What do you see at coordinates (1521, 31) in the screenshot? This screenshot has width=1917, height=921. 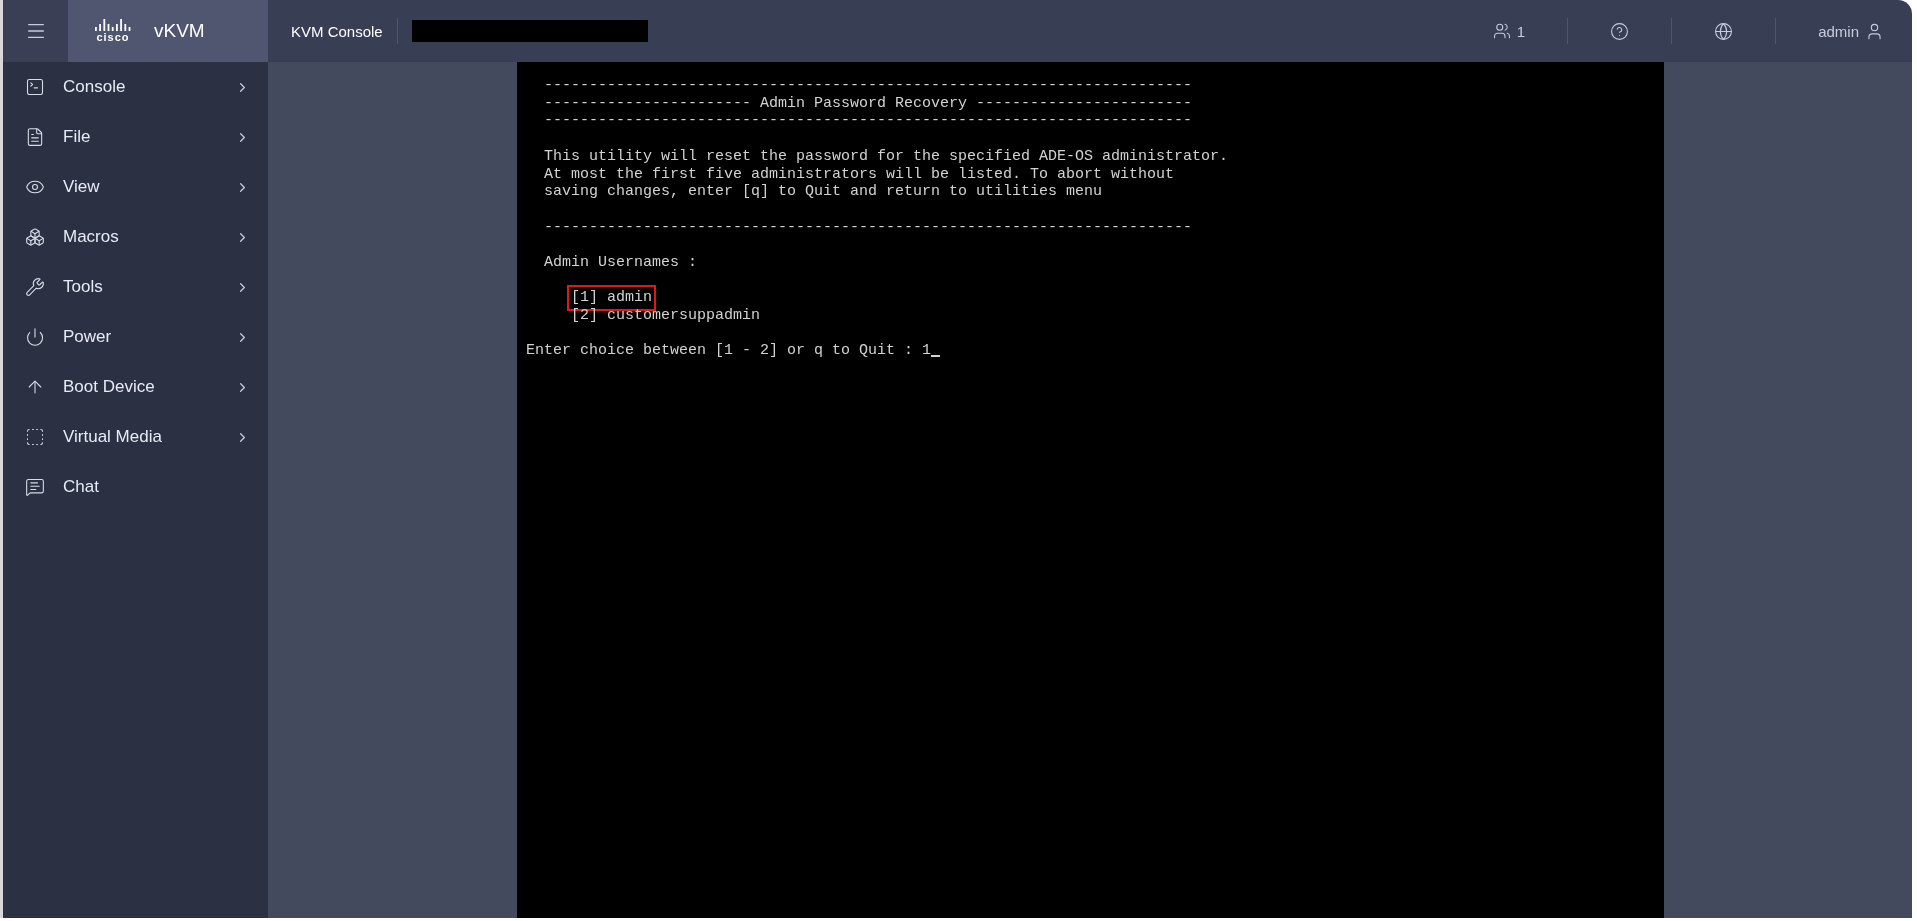 I see `users-count: 1` at bounding box center [1521, 31].